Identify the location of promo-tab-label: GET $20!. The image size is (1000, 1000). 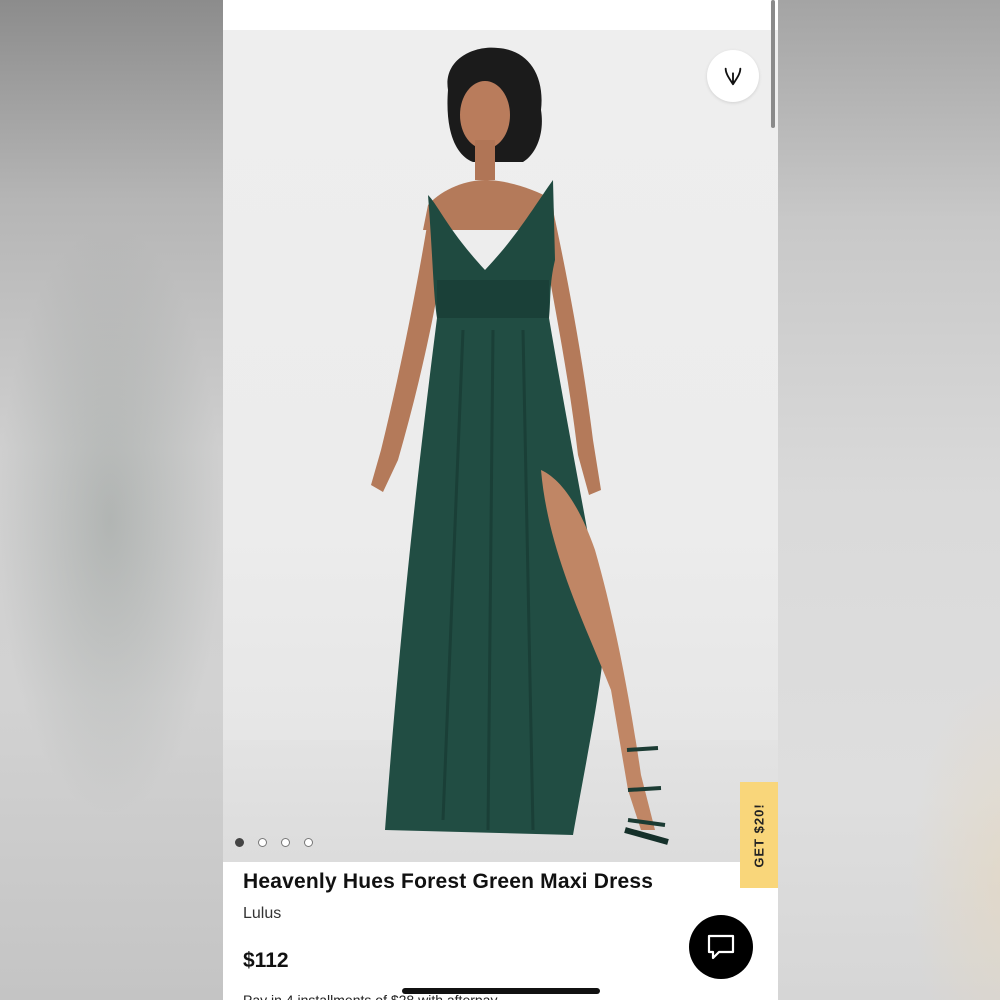
(759, 835).